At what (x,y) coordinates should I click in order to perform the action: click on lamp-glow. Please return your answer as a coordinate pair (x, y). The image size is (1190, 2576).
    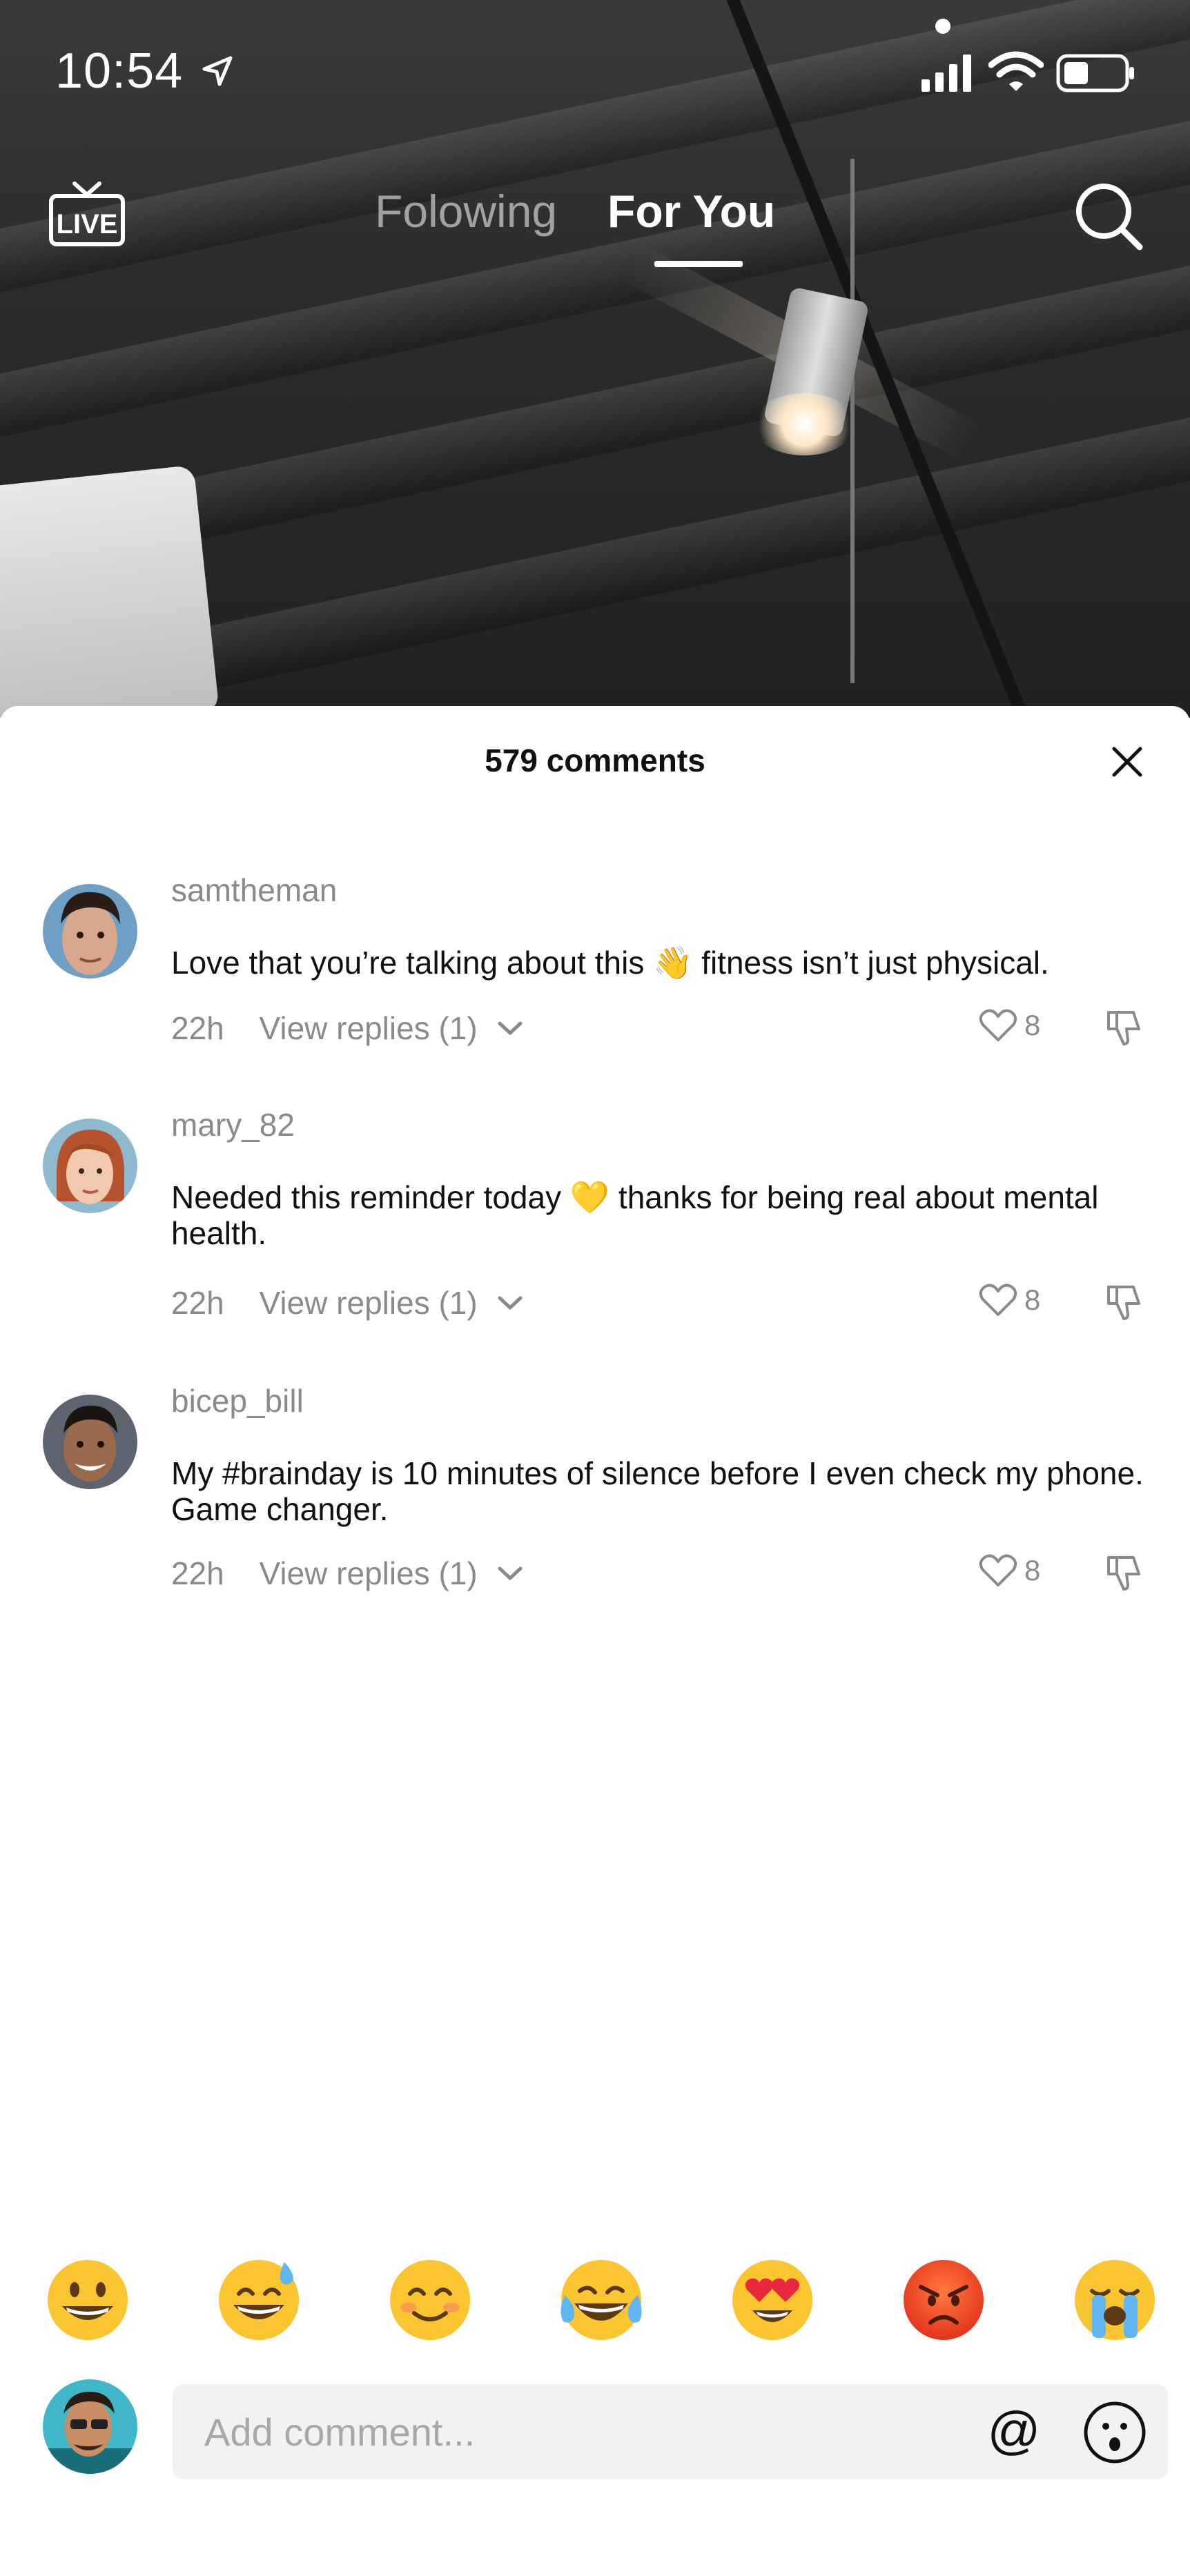
    Looking at the image, I should click on (804, 424).